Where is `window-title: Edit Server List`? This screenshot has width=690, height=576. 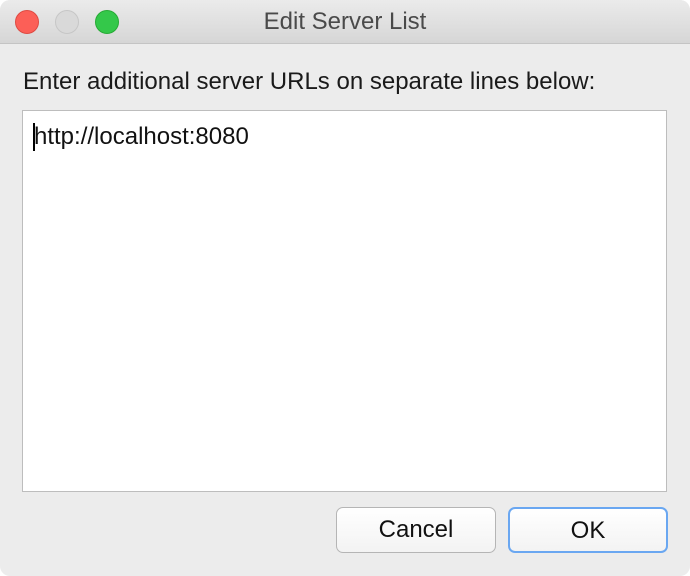 window-title: Edit Server List is located at coordinates (345, 21).